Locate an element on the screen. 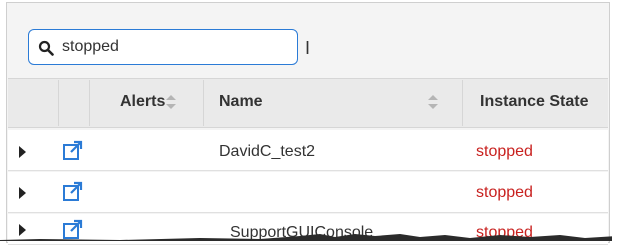 The width and height of the screenshot is (617, 245). column-header-instance-state: Instance State is located at coordinates (534, 102).